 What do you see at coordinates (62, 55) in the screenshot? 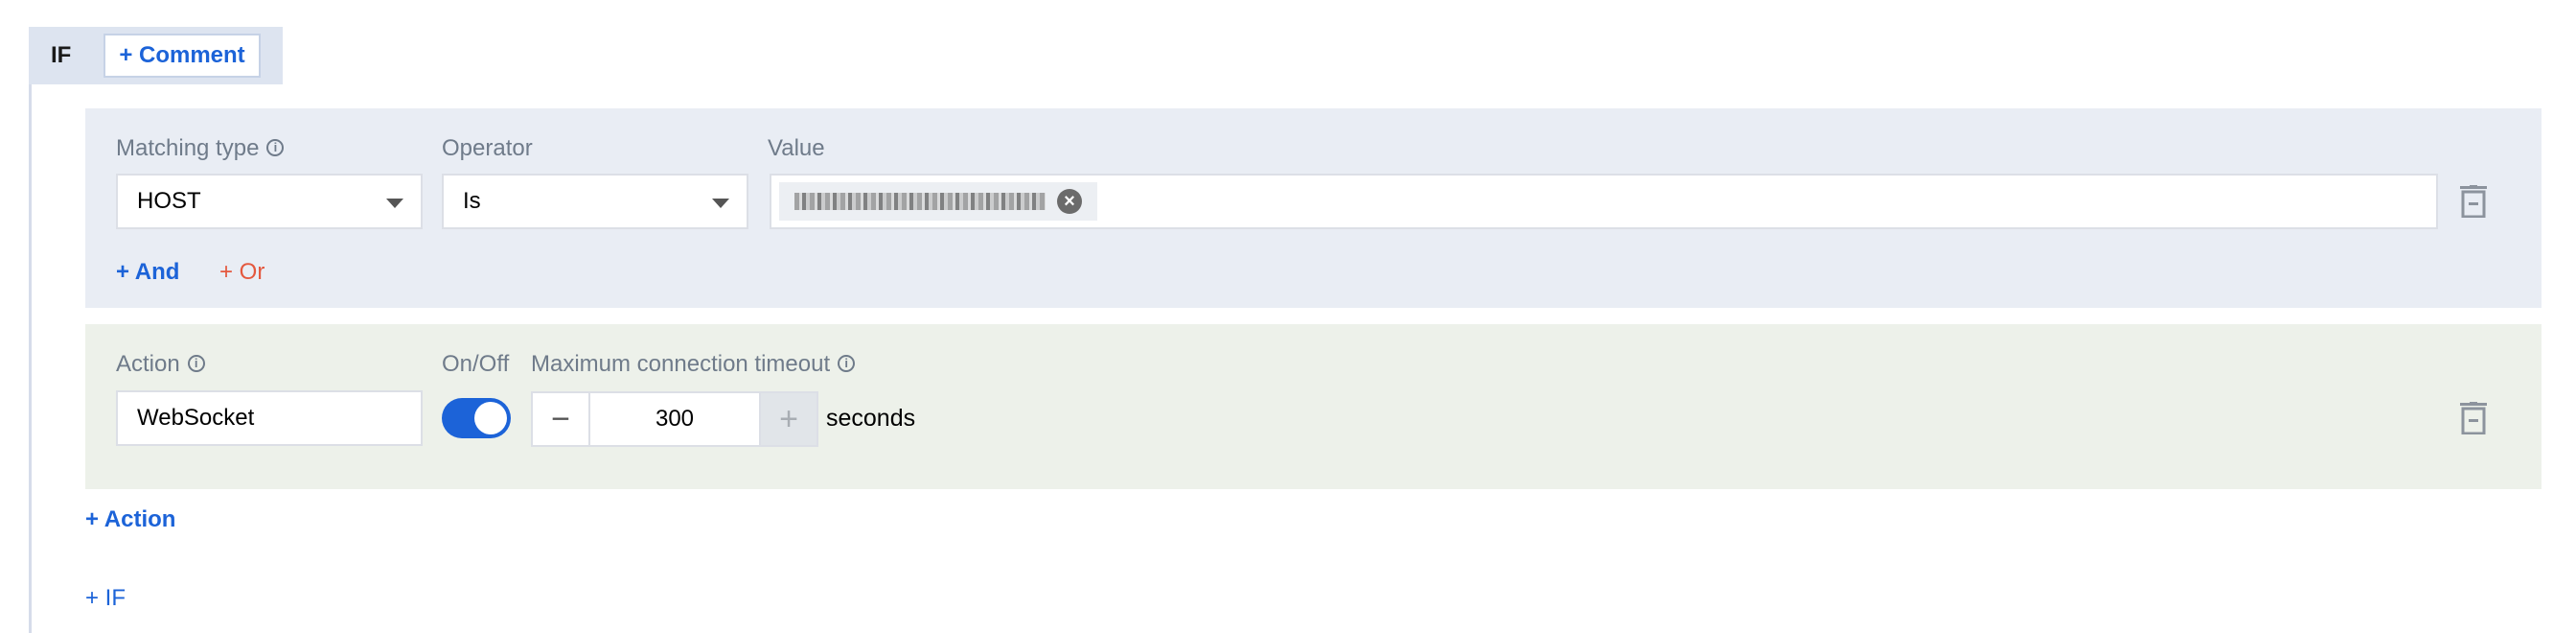
I see `if-label: IF` at bounding box center [62, 55].